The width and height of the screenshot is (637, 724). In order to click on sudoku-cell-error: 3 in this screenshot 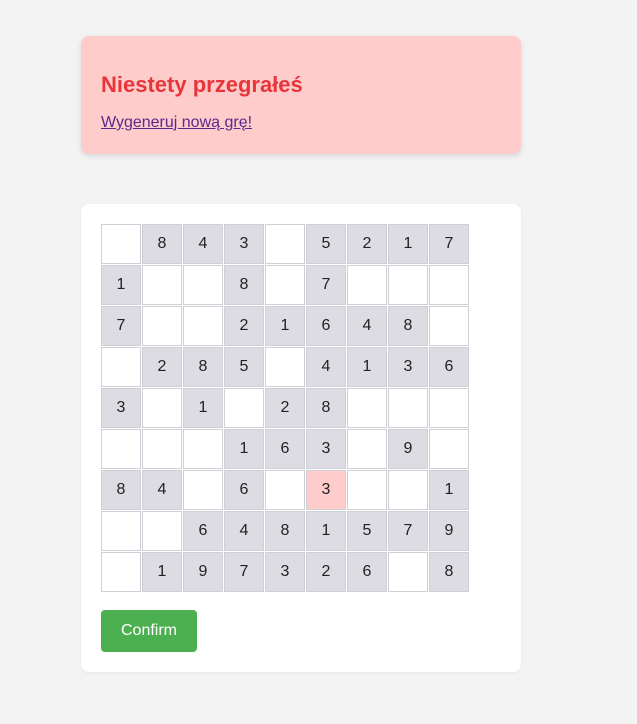, I will do `click(326, 490)`.